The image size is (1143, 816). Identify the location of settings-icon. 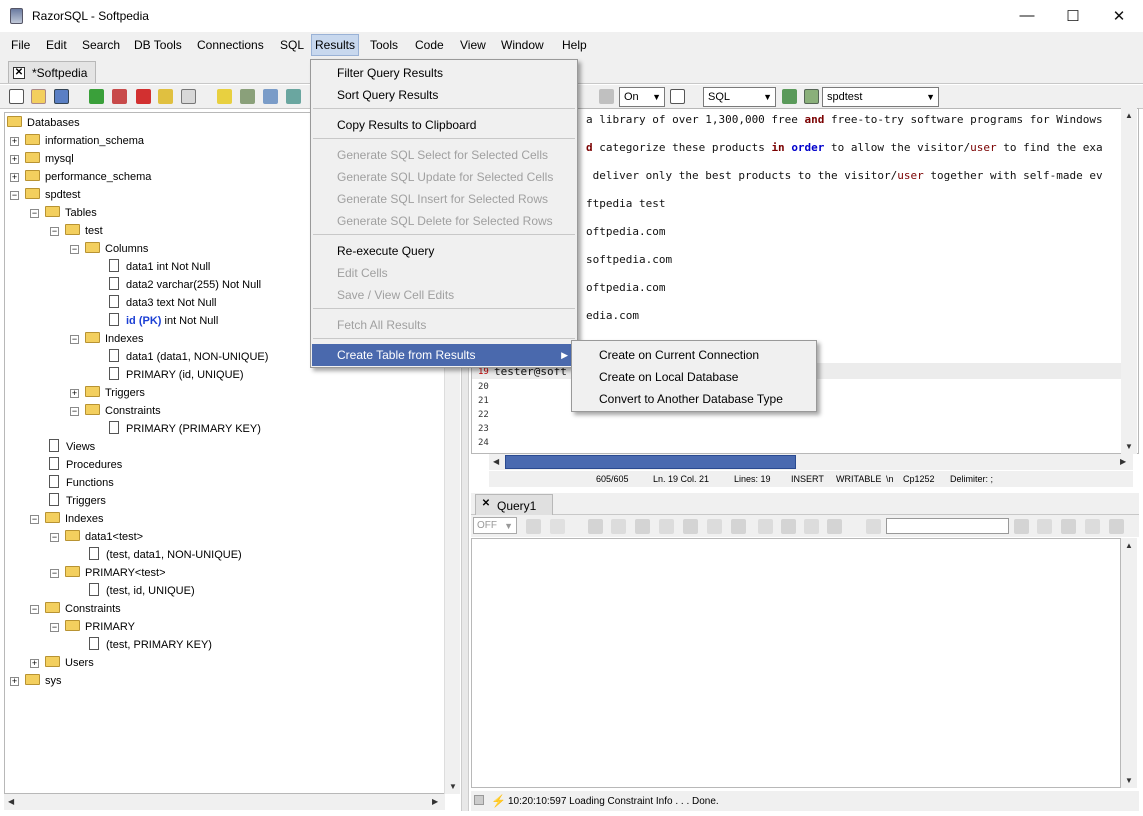
(690, 526).